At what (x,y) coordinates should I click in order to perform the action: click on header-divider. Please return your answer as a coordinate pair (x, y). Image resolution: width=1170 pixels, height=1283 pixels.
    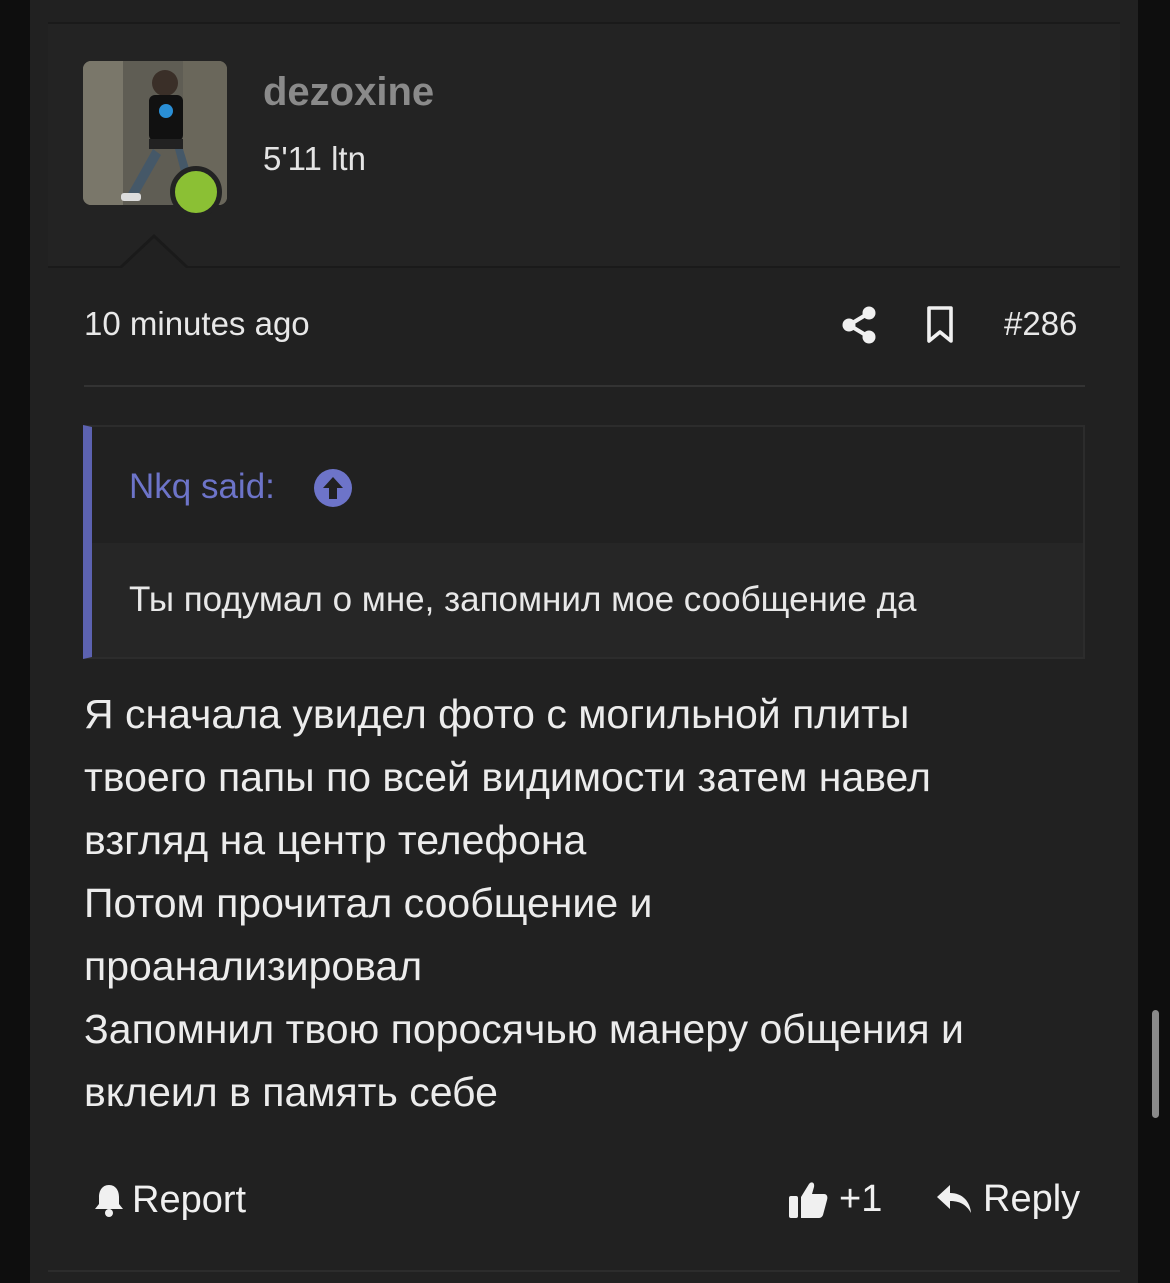
    Looking at the image, I should click on (584, 386).